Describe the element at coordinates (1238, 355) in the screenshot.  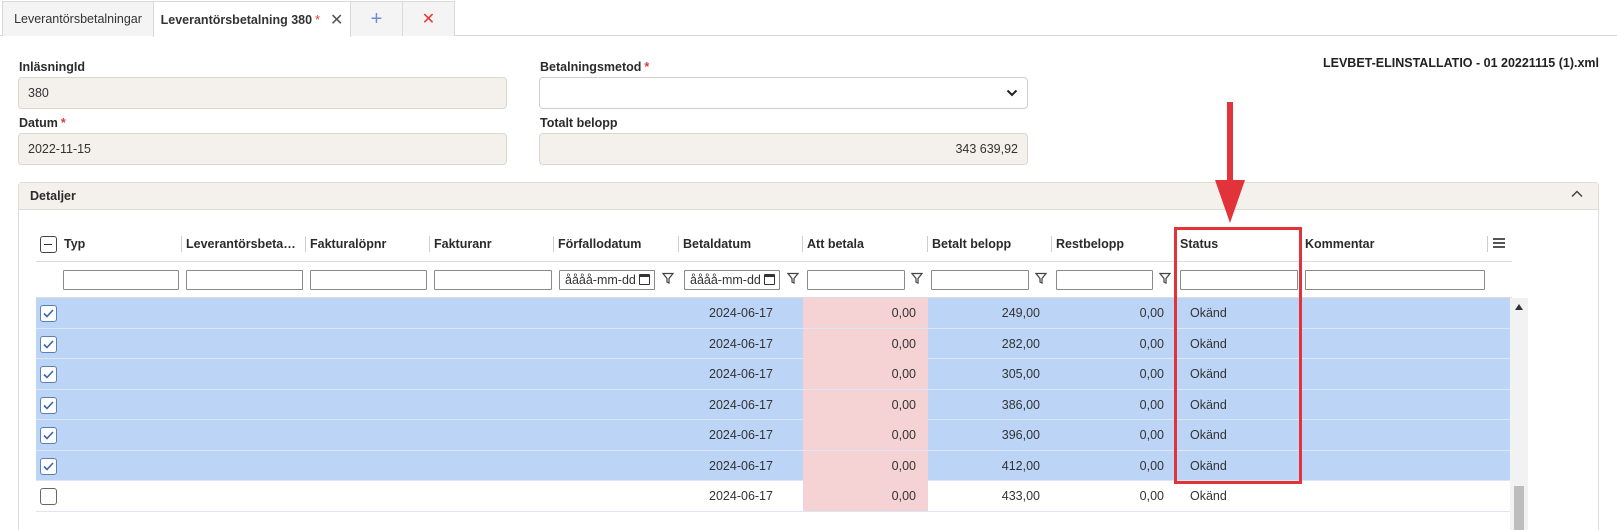
I see `annotation-highlight-box` at that location.